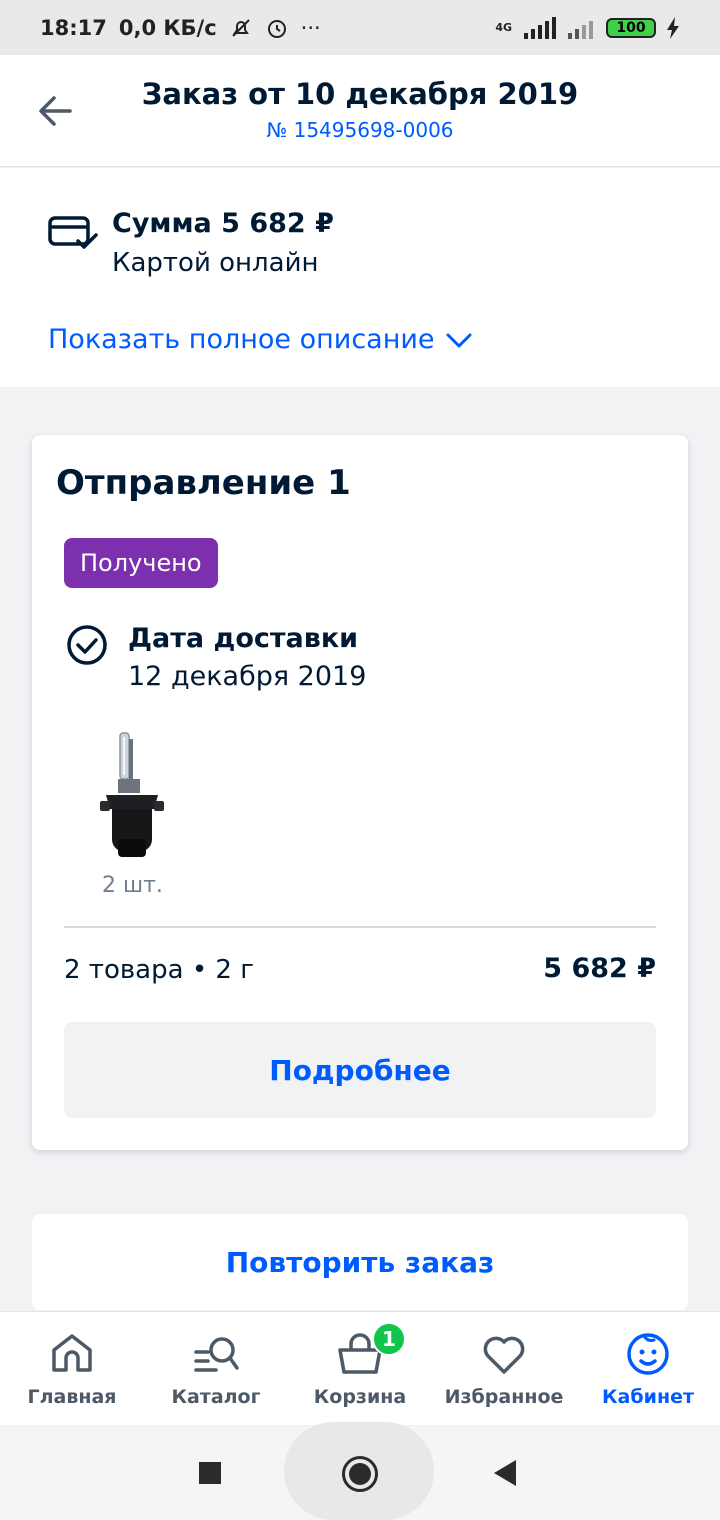 The height and width of the screenshot is (1520, 720). I want to click on nav-item-account: Кабинет, so click(648, 1368).